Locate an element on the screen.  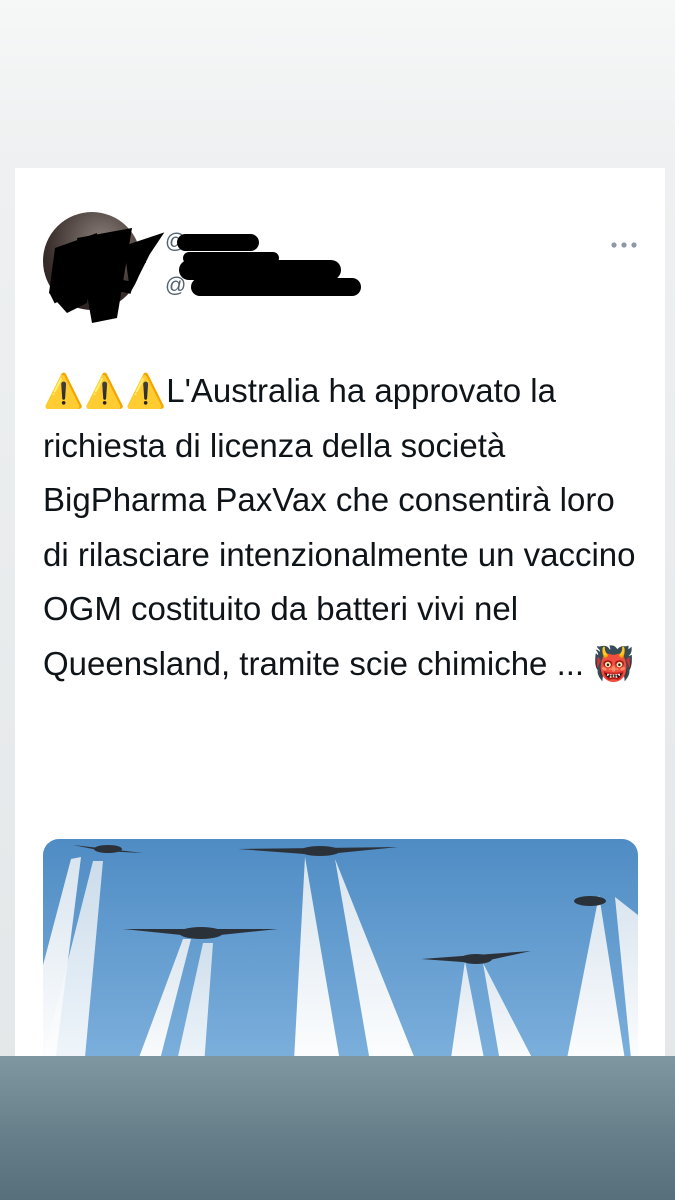
display-name-redaction is located at coordinates (218, 242).